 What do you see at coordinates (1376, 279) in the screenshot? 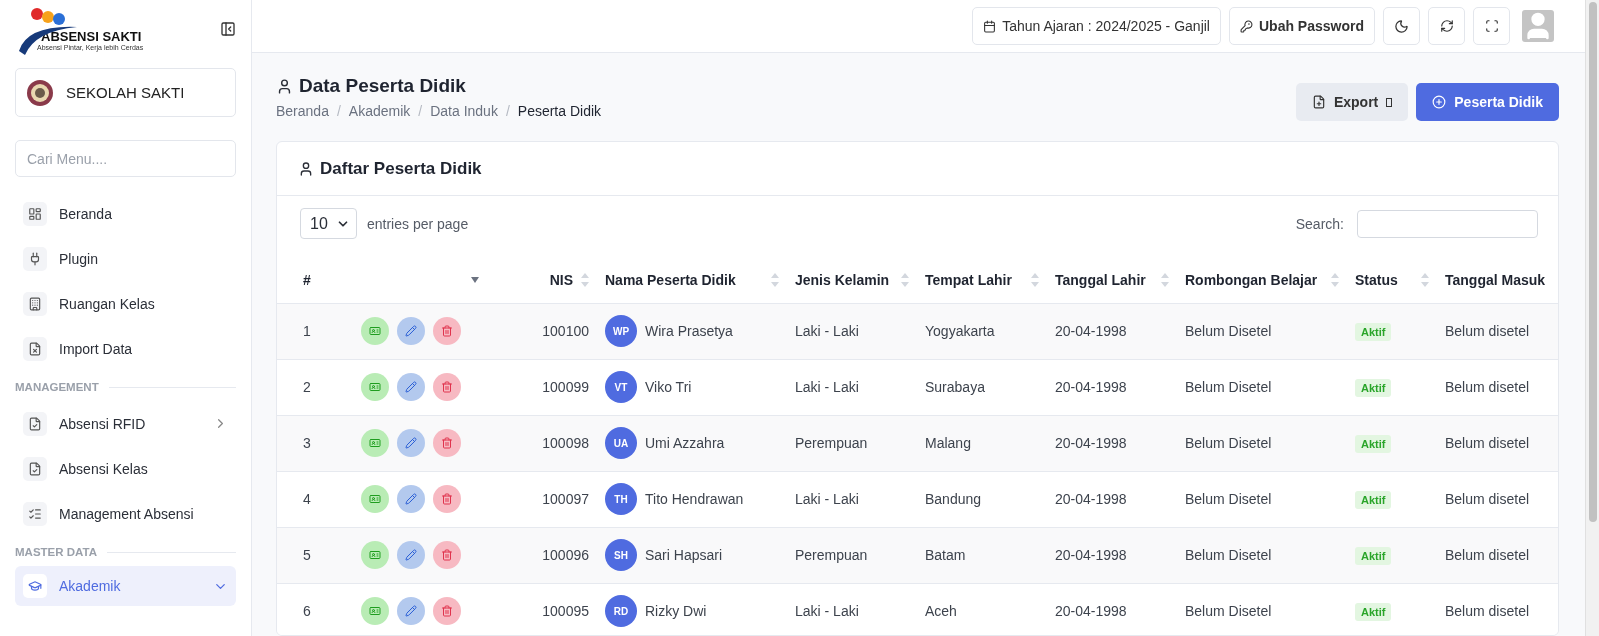
I see `column-header: Status` at bounding box center [1376, 279].